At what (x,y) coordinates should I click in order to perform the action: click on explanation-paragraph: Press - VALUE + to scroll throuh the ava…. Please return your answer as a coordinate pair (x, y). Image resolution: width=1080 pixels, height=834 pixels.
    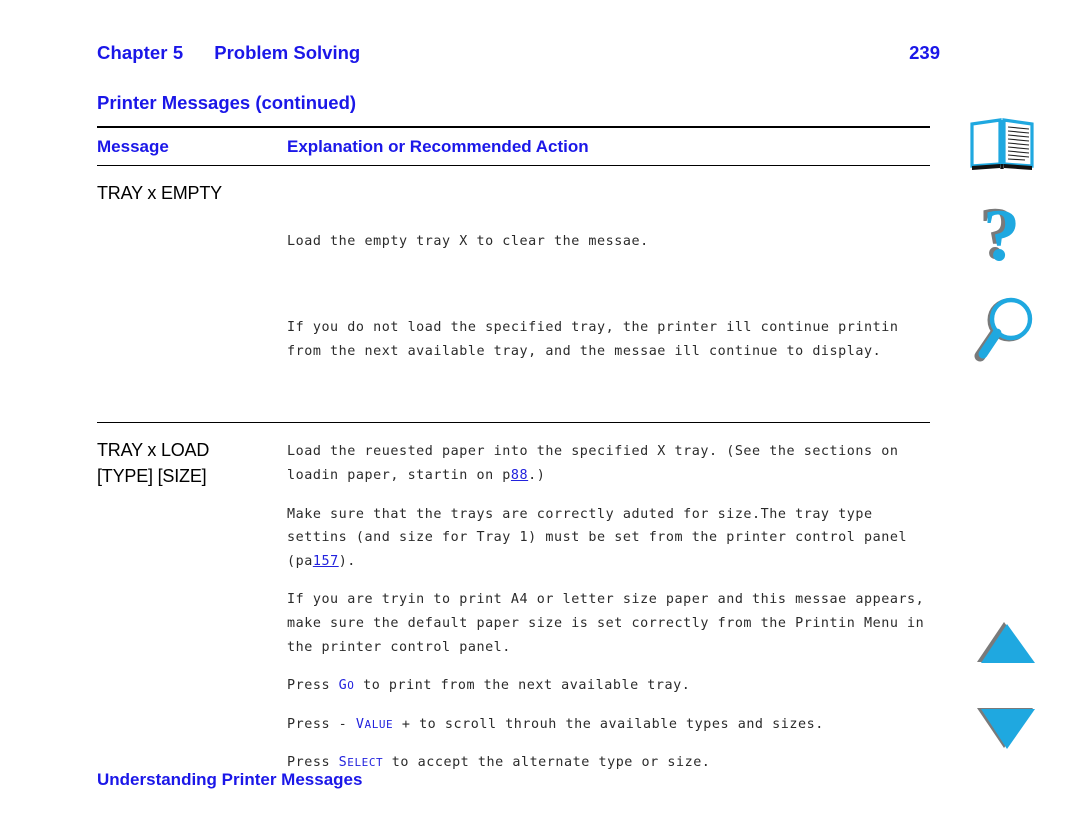
    Looking at the image, I should click on (555, 724).